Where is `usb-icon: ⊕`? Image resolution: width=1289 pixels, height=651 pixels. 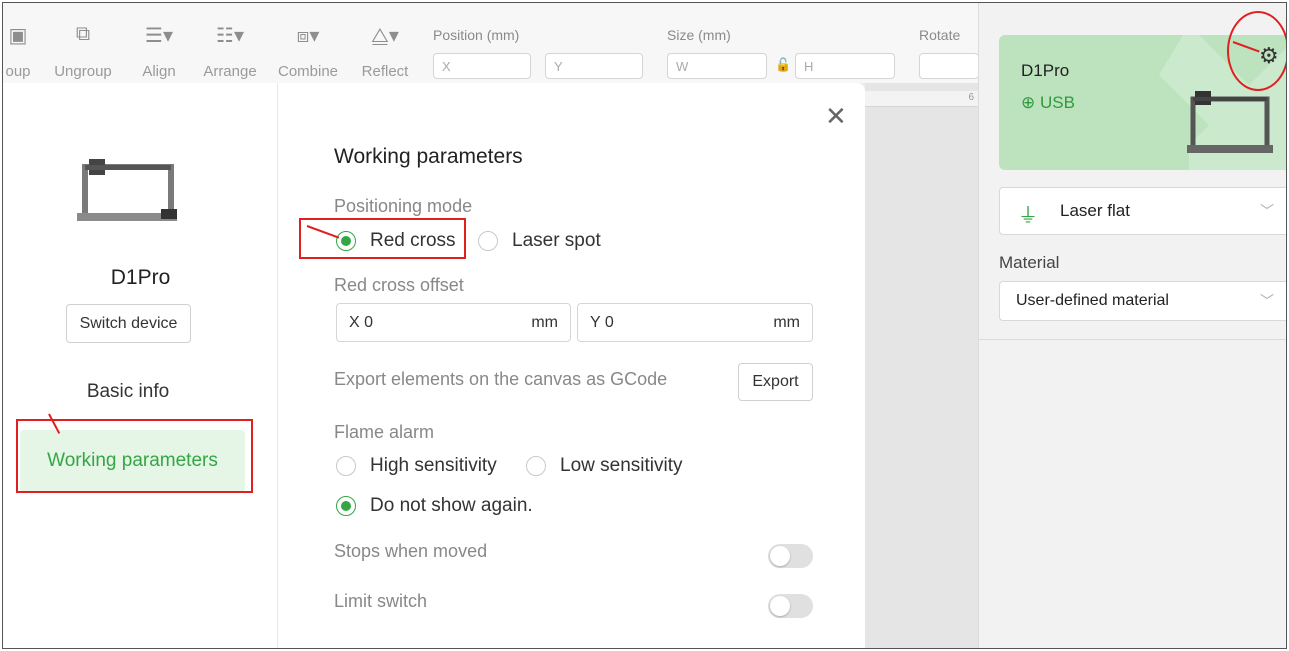
usb-icon: ⊕ is located at coordinates (1030, 102).